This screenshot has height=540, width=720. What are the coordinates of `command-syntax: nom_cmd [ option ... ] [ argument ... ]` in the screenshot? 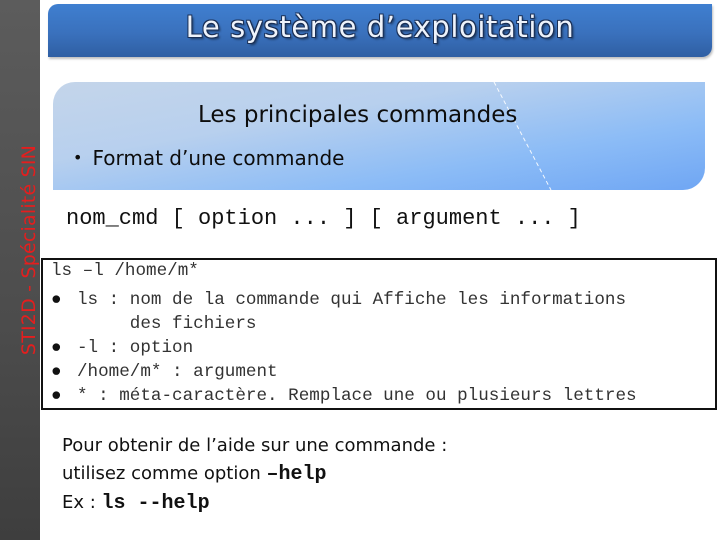 It's located at (323, 218).